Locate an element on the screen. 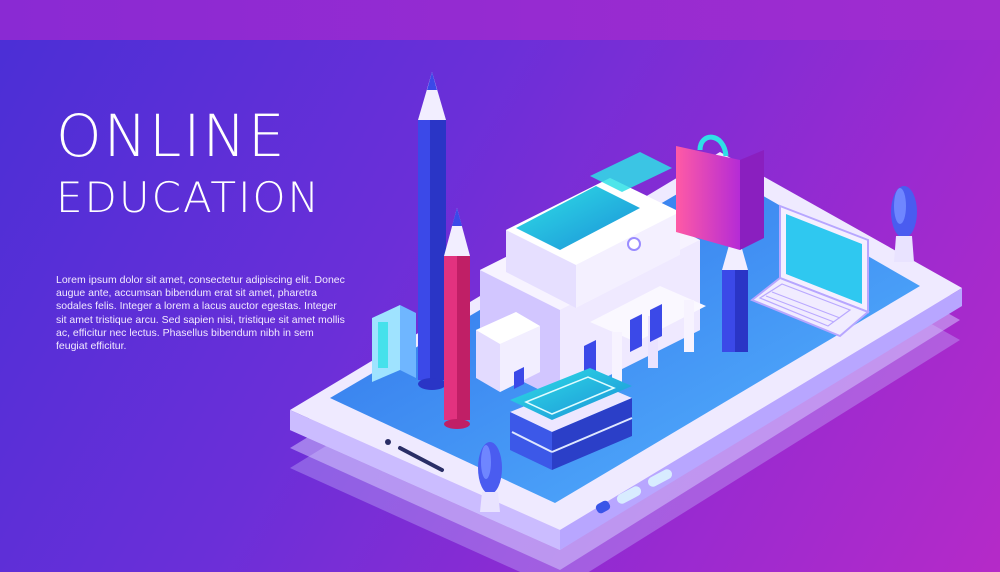 Image resolution: width=1000 pixels, height=572 pixels. phone-camera-icon is located at coordinates (388, 442).